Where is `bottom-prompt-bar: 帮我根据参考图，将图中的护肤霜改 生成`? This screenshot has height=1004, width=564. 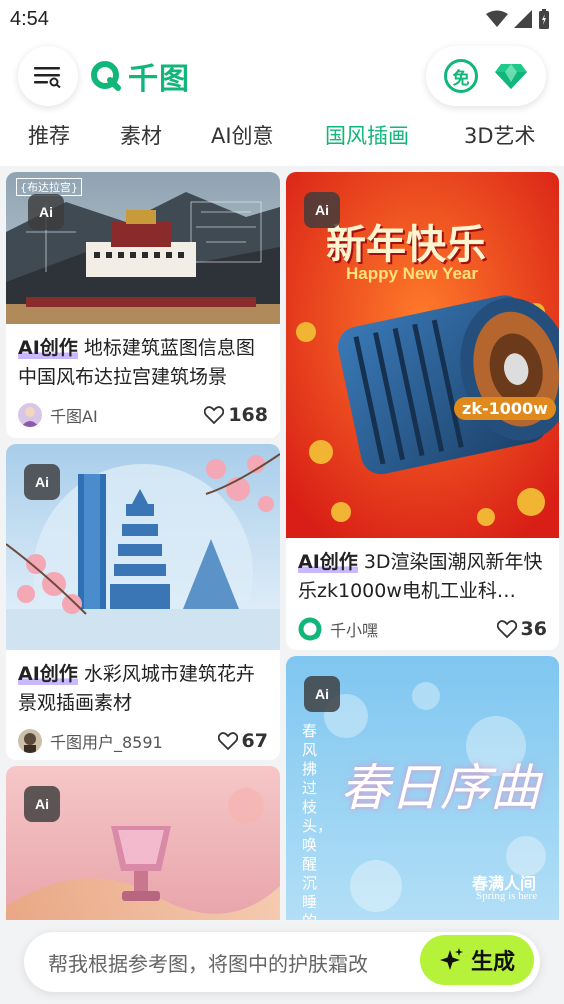
bottom-prompt-bar: 帮我根据参考图，将图中的护肤霜改 生成 is located at coordinates (282, 962).